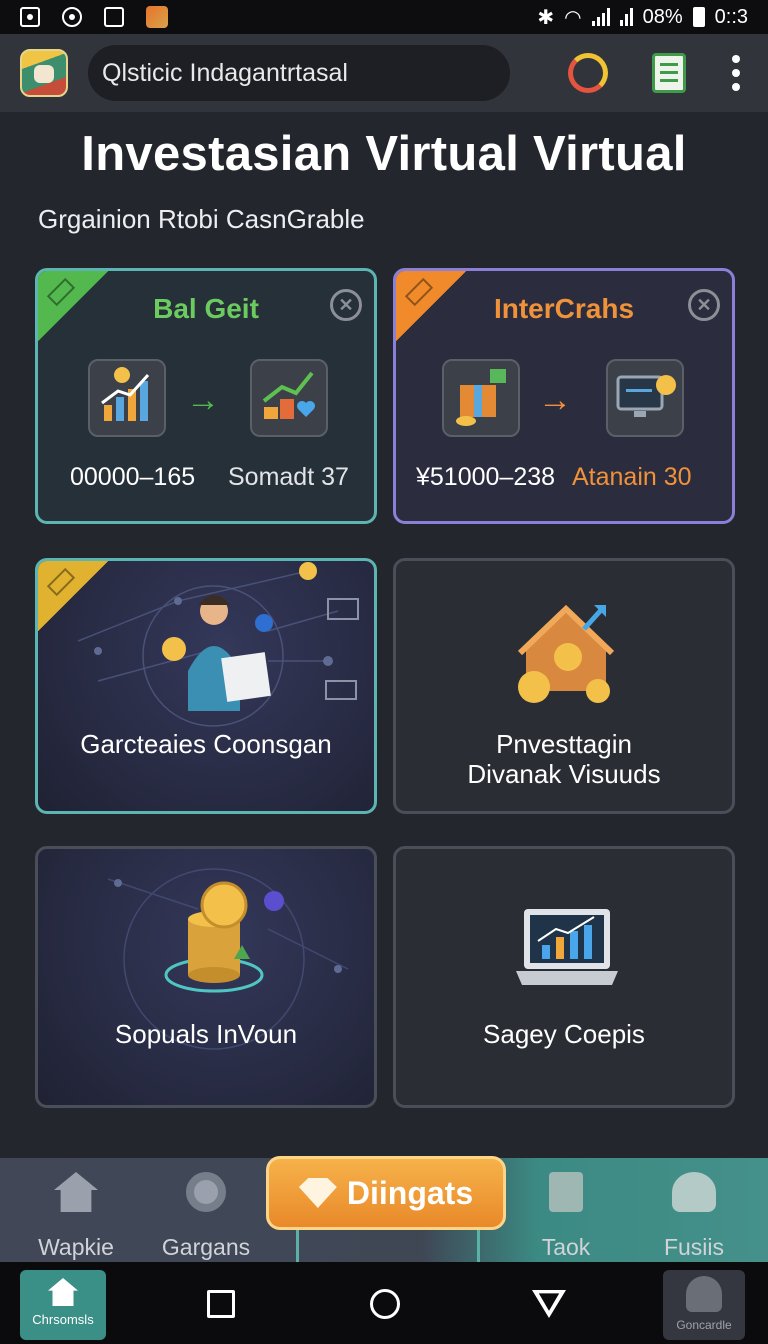 Image resolution: width=768 pixels, height=1344 pixels. What do you see at coordinates (228, 959) in the screenshot?
I see `coin-stack-illustration` at bounding box center [228, 959].